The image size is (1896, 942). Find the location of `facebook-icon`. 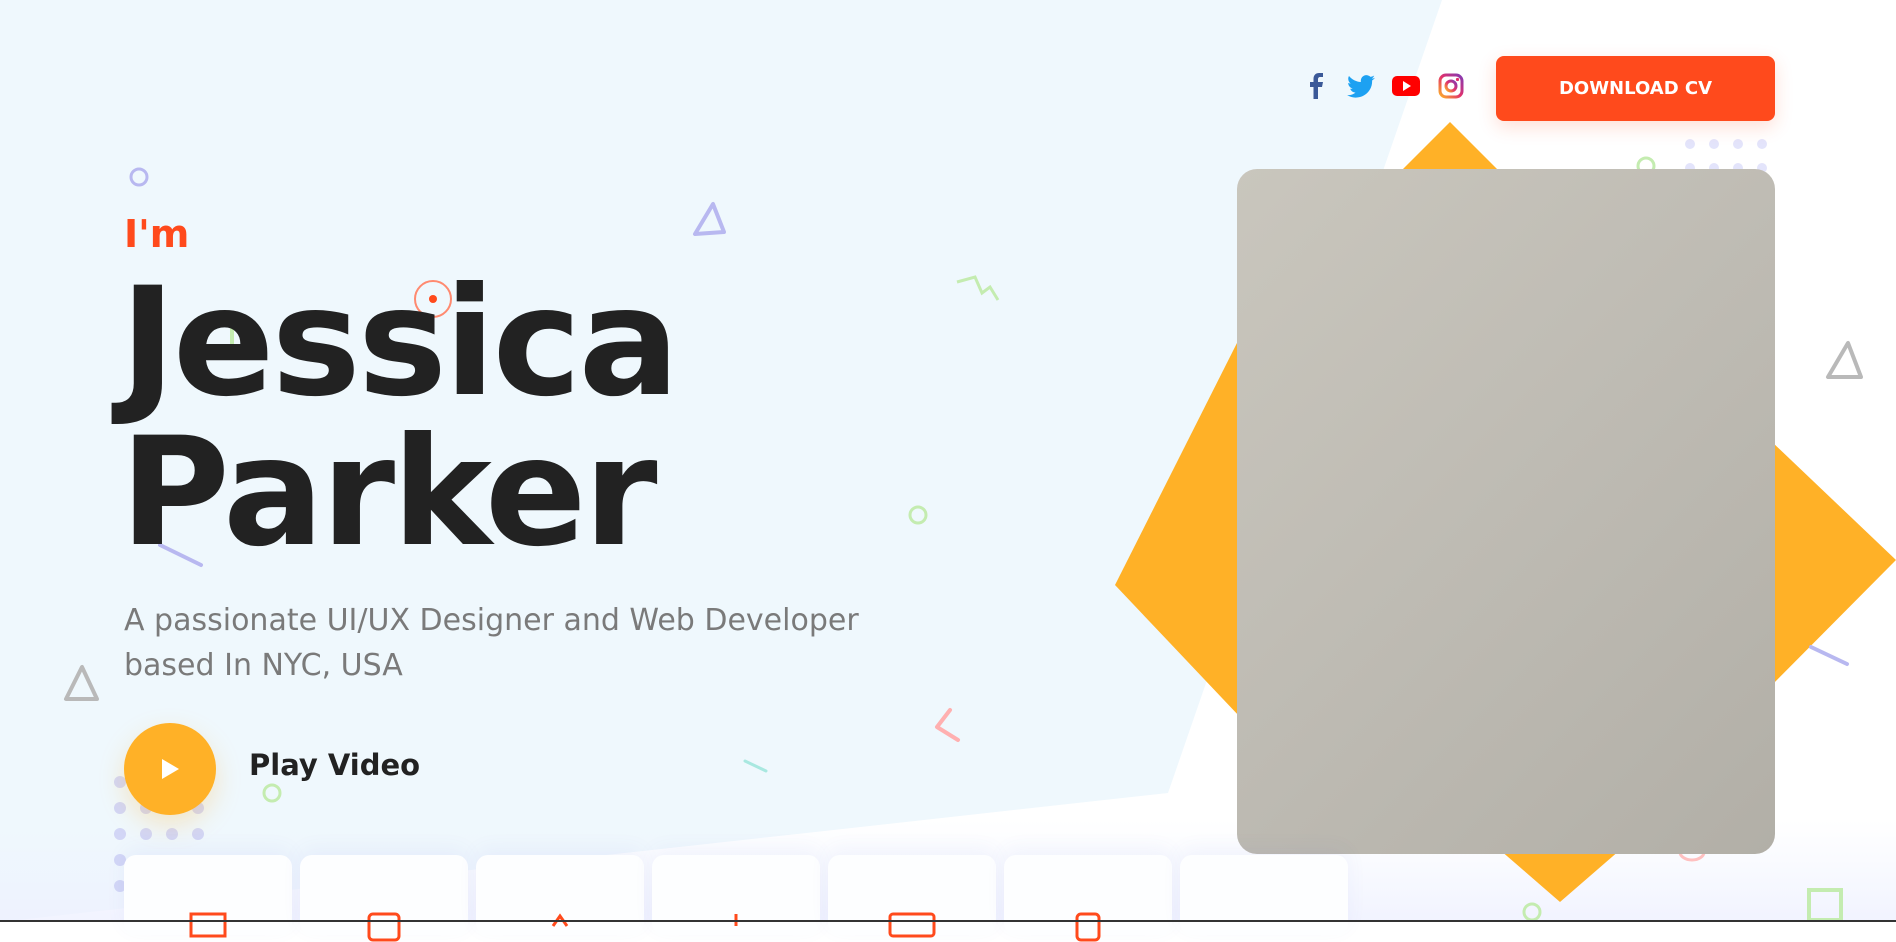

facebook-icon is located at coordinates (1316, 86).